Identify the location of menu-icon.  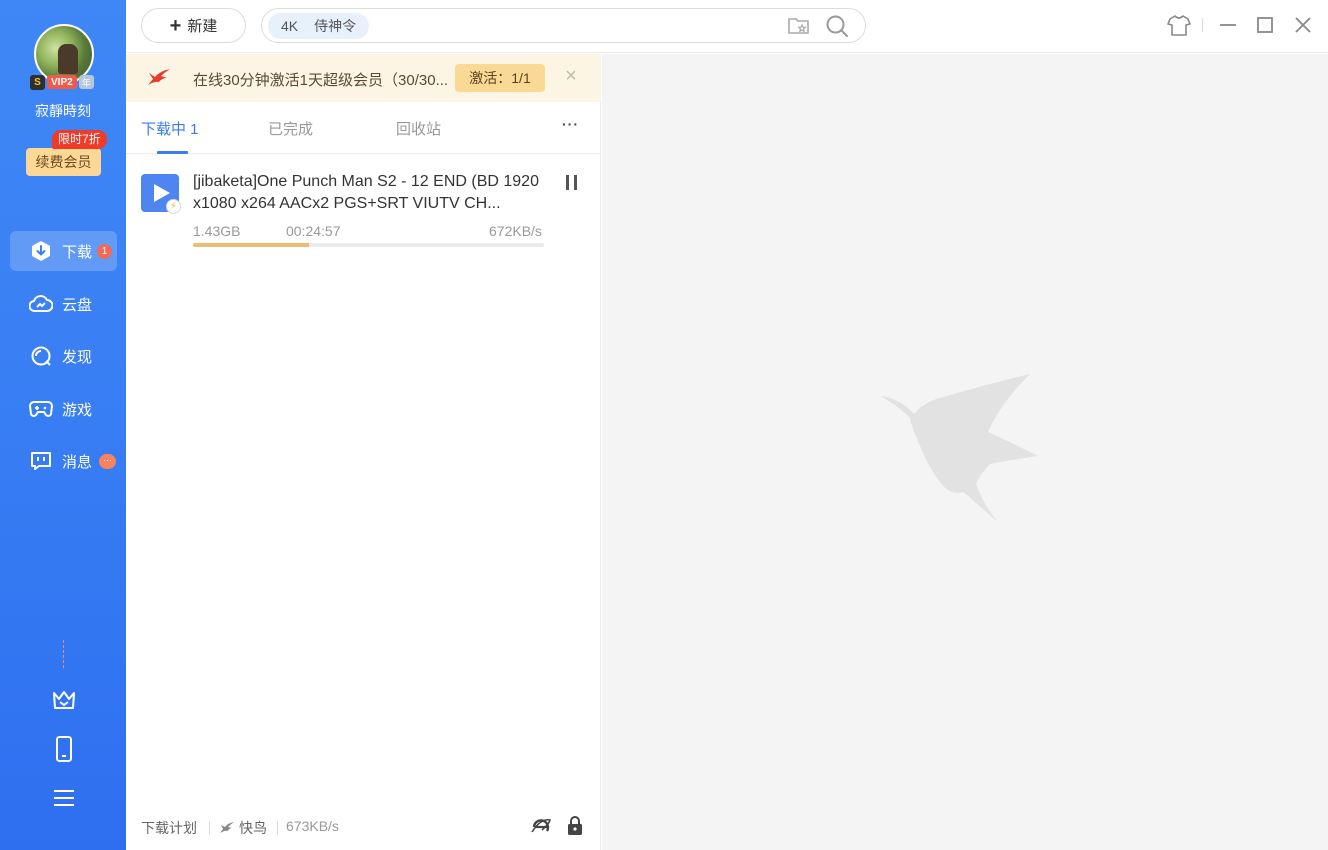
(64, 798).